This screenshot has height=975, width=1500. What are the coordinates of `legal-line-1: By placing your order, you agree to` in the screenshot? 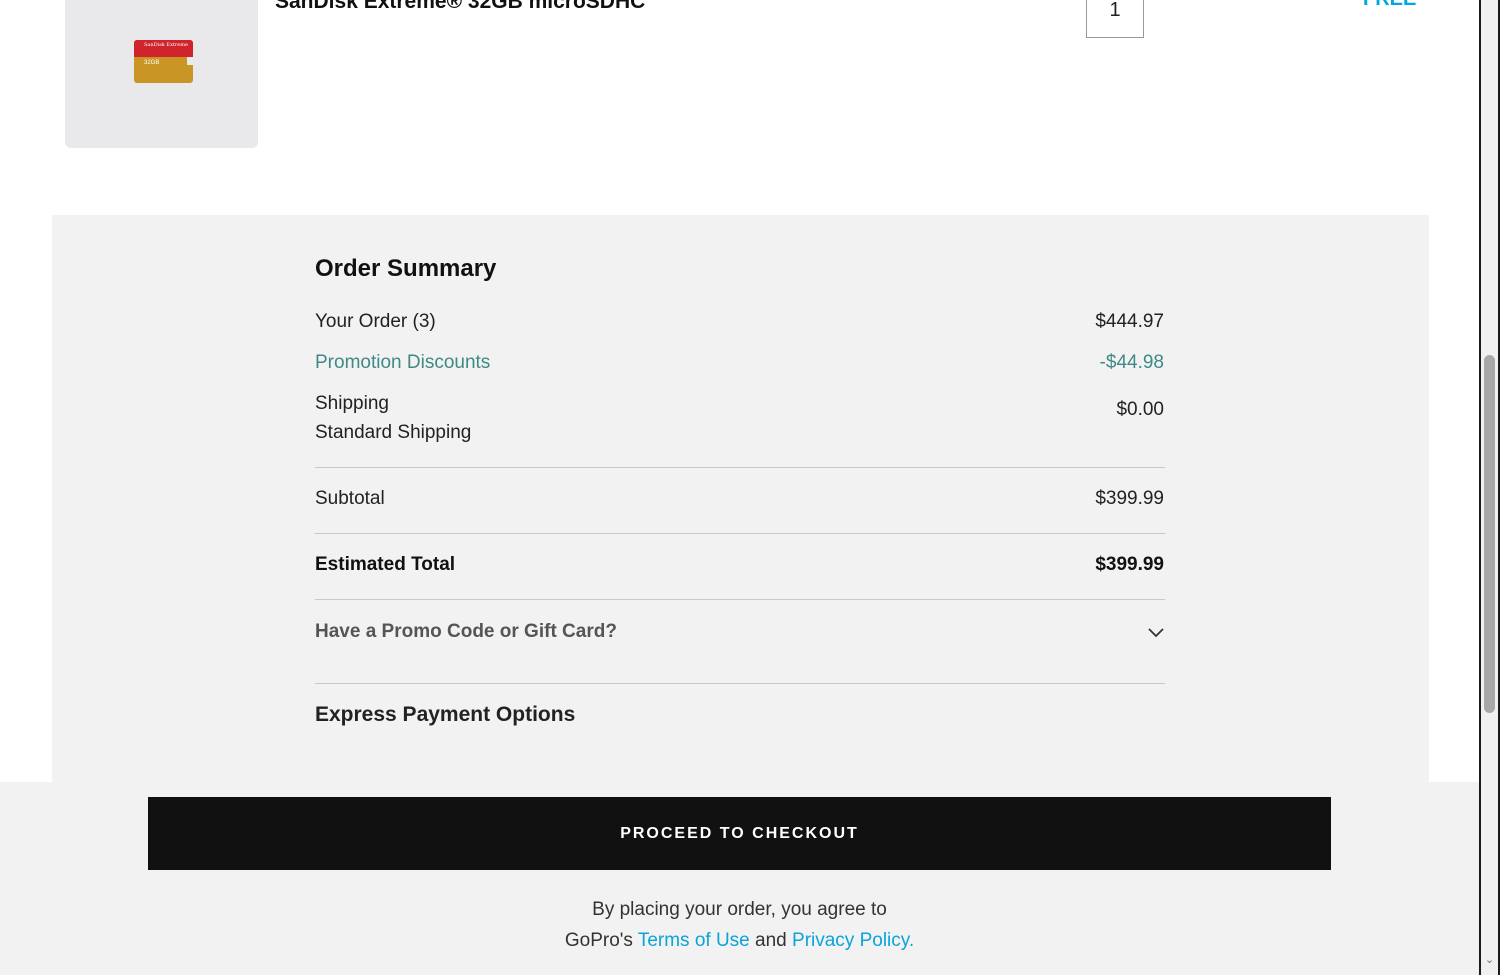 It's located at (739, 909).